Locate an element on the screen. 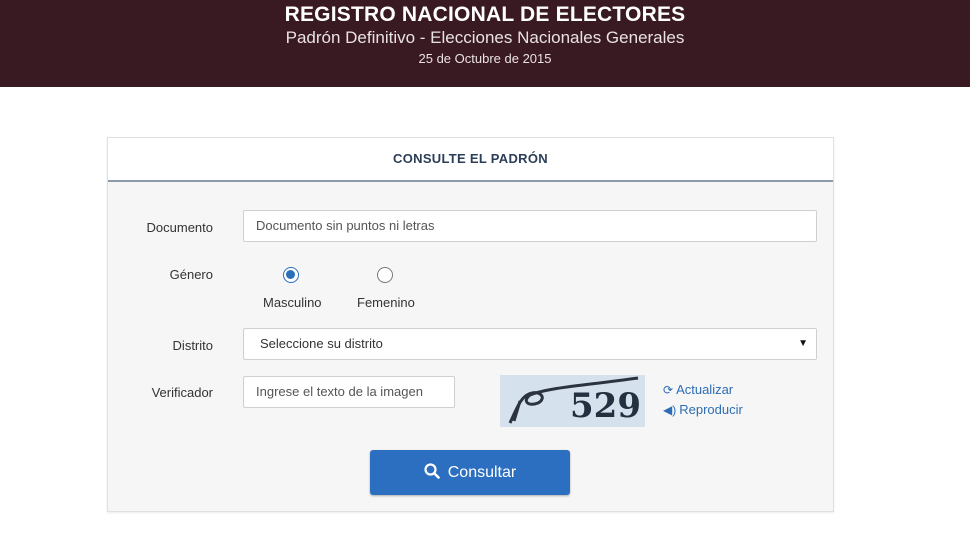 Image resolution: width=970 pixels, height=545 pixels. consultar-button: Consultar is located at coordinates (470, 472).